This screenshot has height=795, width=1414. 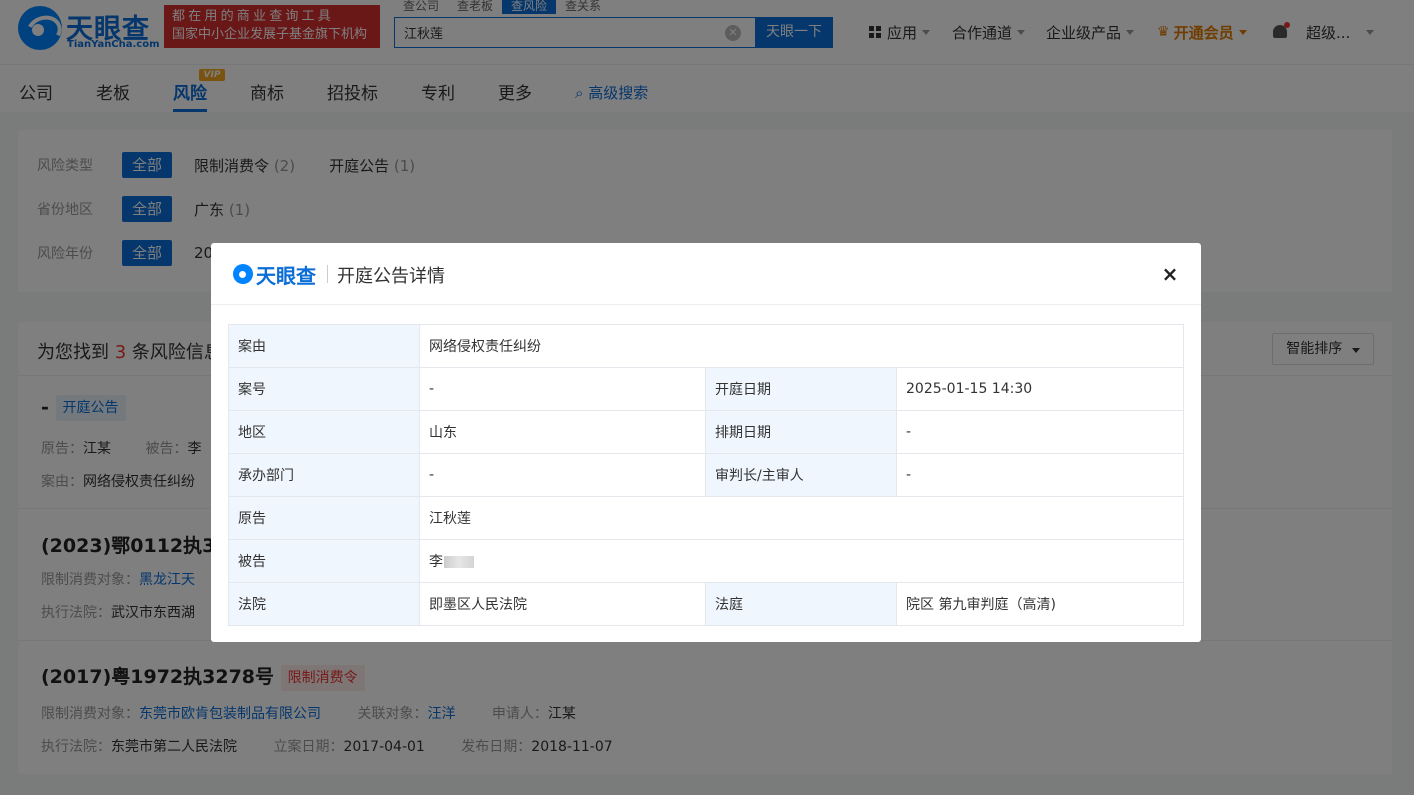 I want to click on detail-label: 开庭日期, so click(x=801, y=389).